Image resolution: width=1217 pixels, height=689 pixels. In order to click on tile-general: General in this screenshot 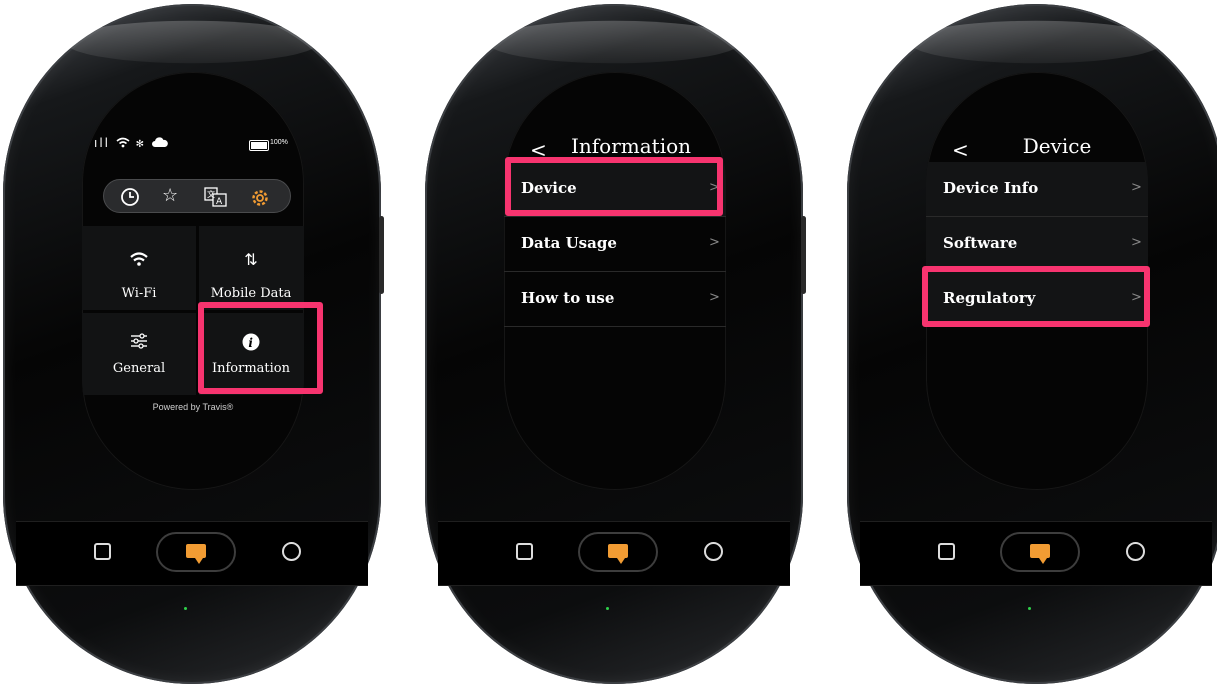, I will do `click(139, 354)`.